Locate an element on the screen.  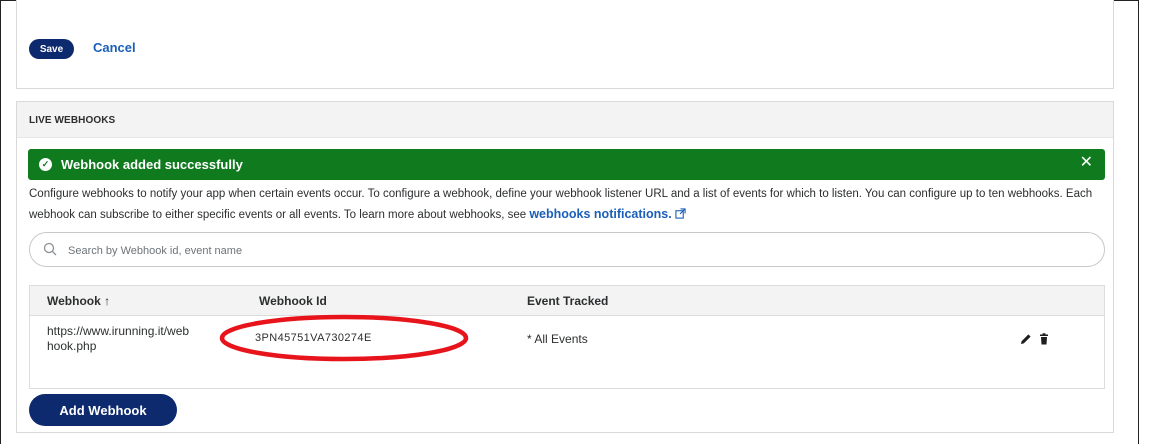
column-header-webhook-id: Webhook Id is located at coordinates (293, 301).